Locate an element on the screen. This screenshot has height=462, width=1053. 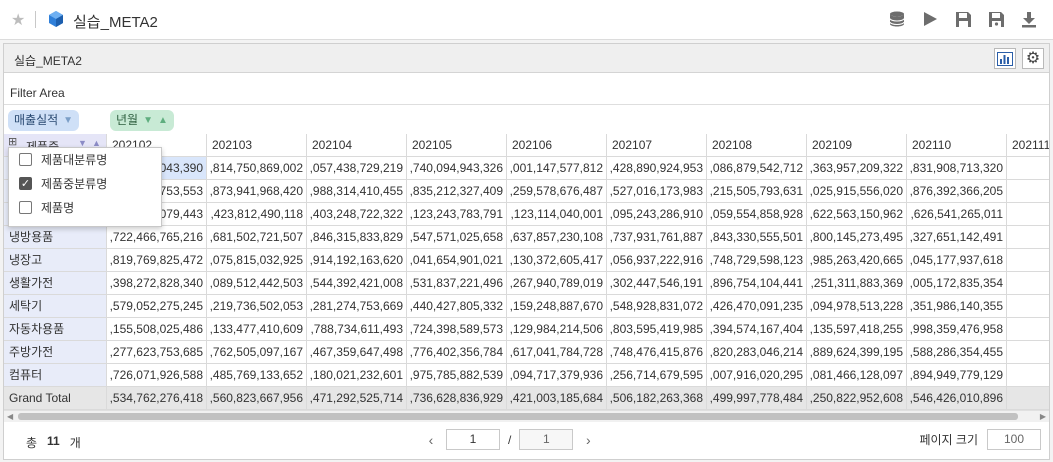
value-cell: ,748,729,598,123 is located at coordinates (757, 260).